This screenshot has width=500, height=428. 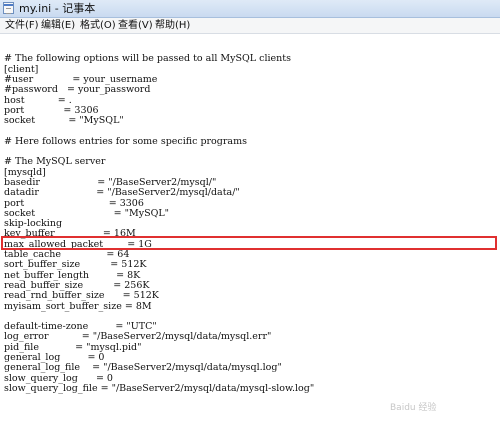 What do you see at coordinates (74, 203) in the screenshot?
I see `editor-line: port = 3306` at bounding box center [74, 203].